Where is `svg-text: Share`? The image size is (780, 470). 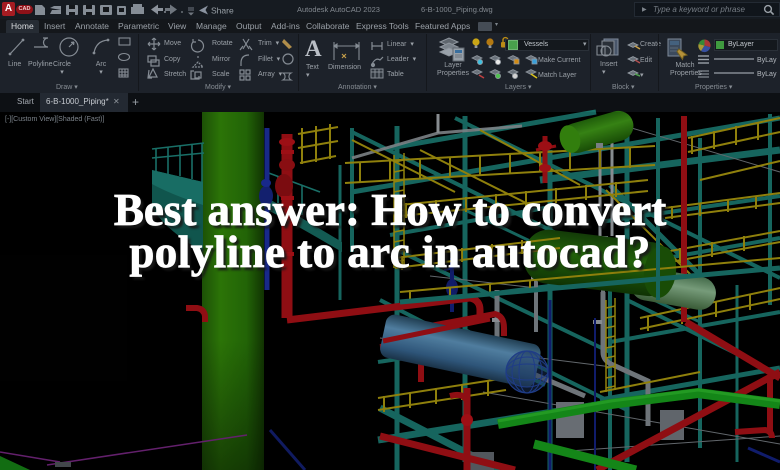
svg-text: Share is located at coordinates (222, 11).